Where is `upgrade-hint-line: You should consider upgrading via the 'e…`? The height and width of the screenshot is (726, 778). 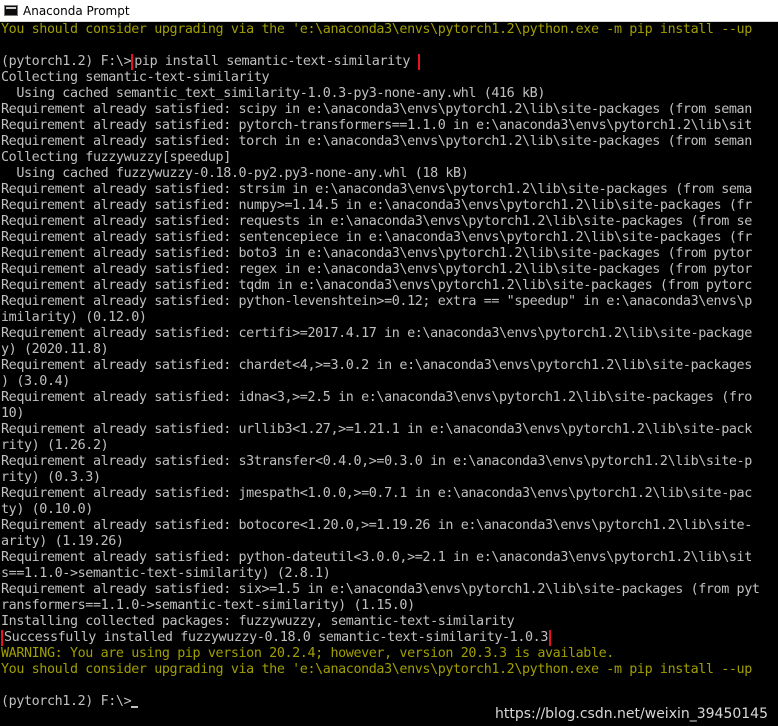
upgrade-hint-line: You should consider upgrading via the 'e… is located at coordinates (376, 669).